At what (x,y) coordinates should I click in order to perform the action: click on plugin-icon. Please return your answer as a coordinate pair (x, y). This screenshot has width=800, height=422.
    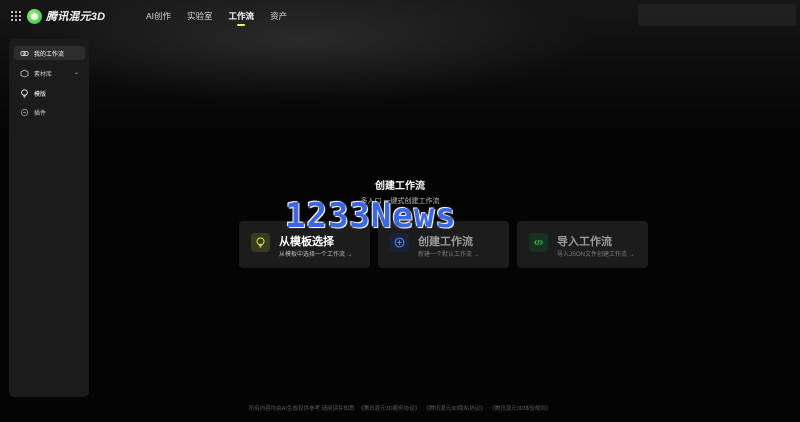
    Looking at the image, I should click on (24, 112).